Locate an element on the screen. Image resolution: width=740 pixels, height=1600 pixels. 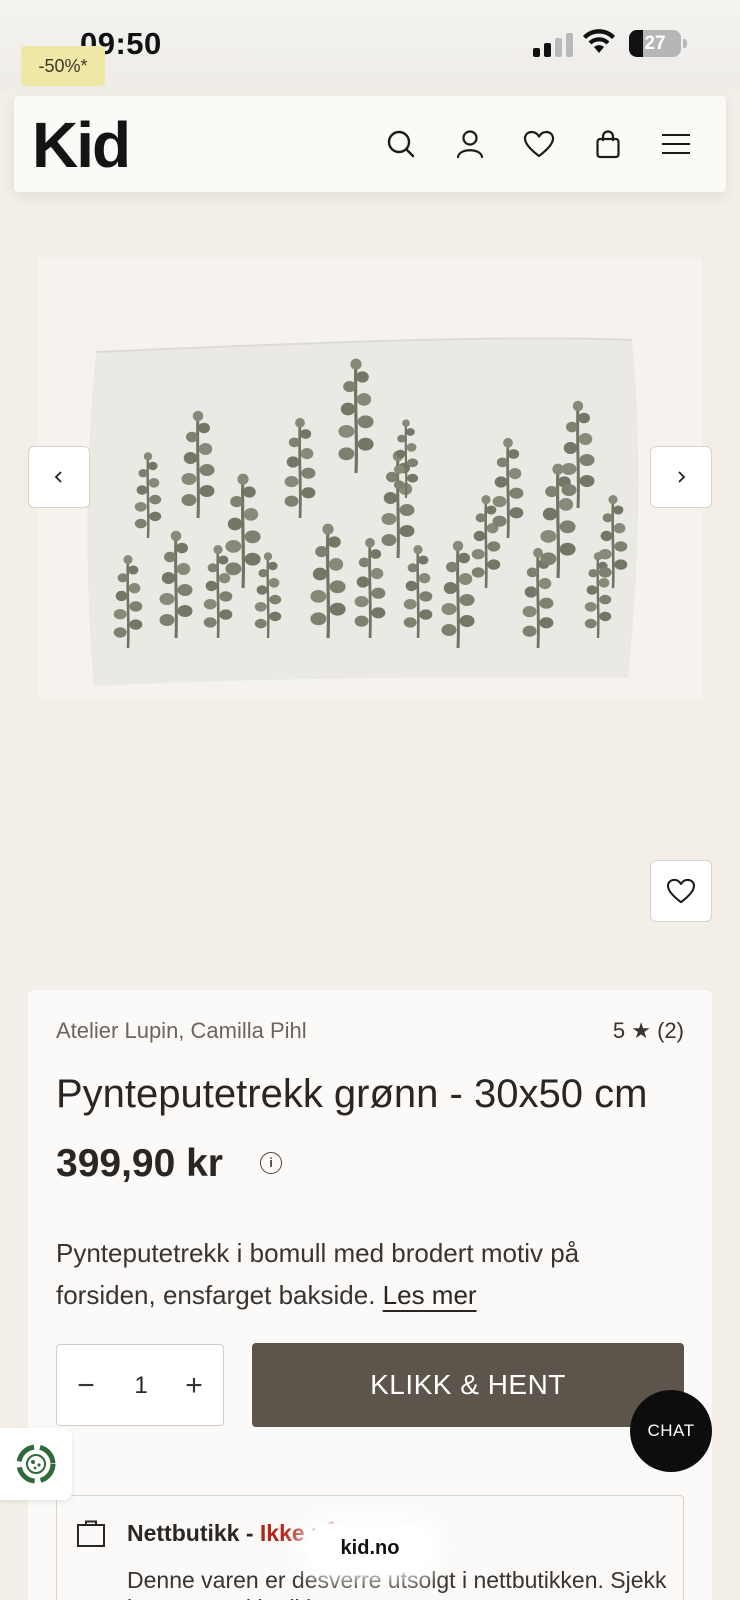
battery-level: 27 is located at coordinates (655, 43).